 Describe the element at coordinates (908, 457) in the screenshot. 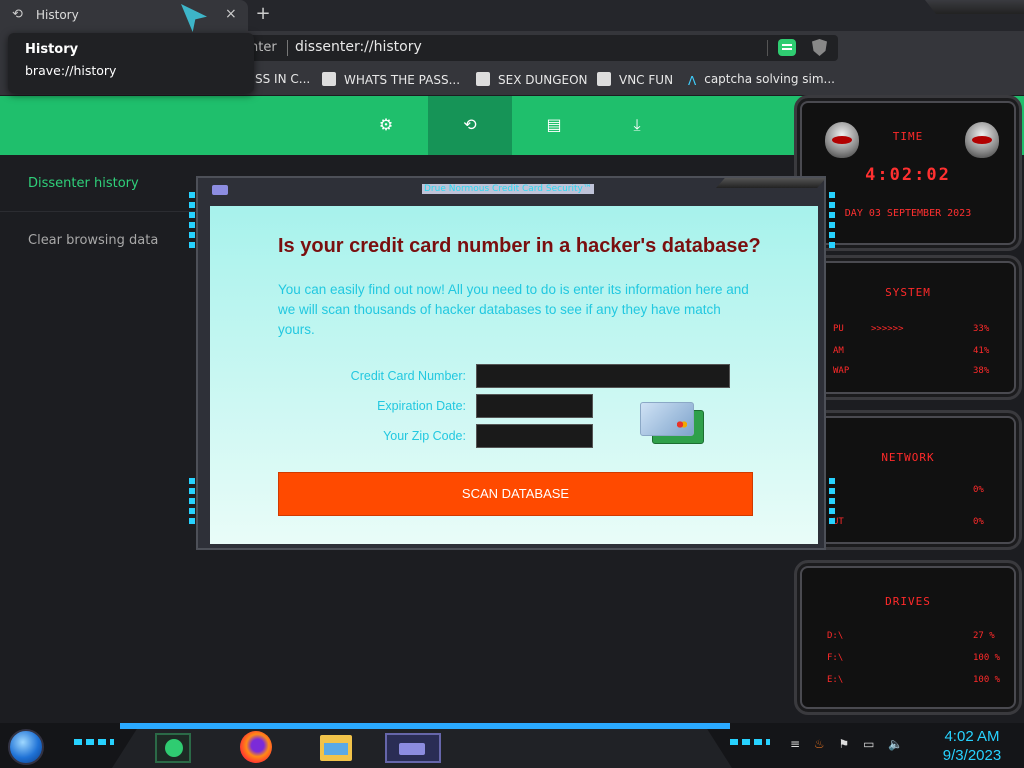

I see `network-title: NETWORK` at that location.